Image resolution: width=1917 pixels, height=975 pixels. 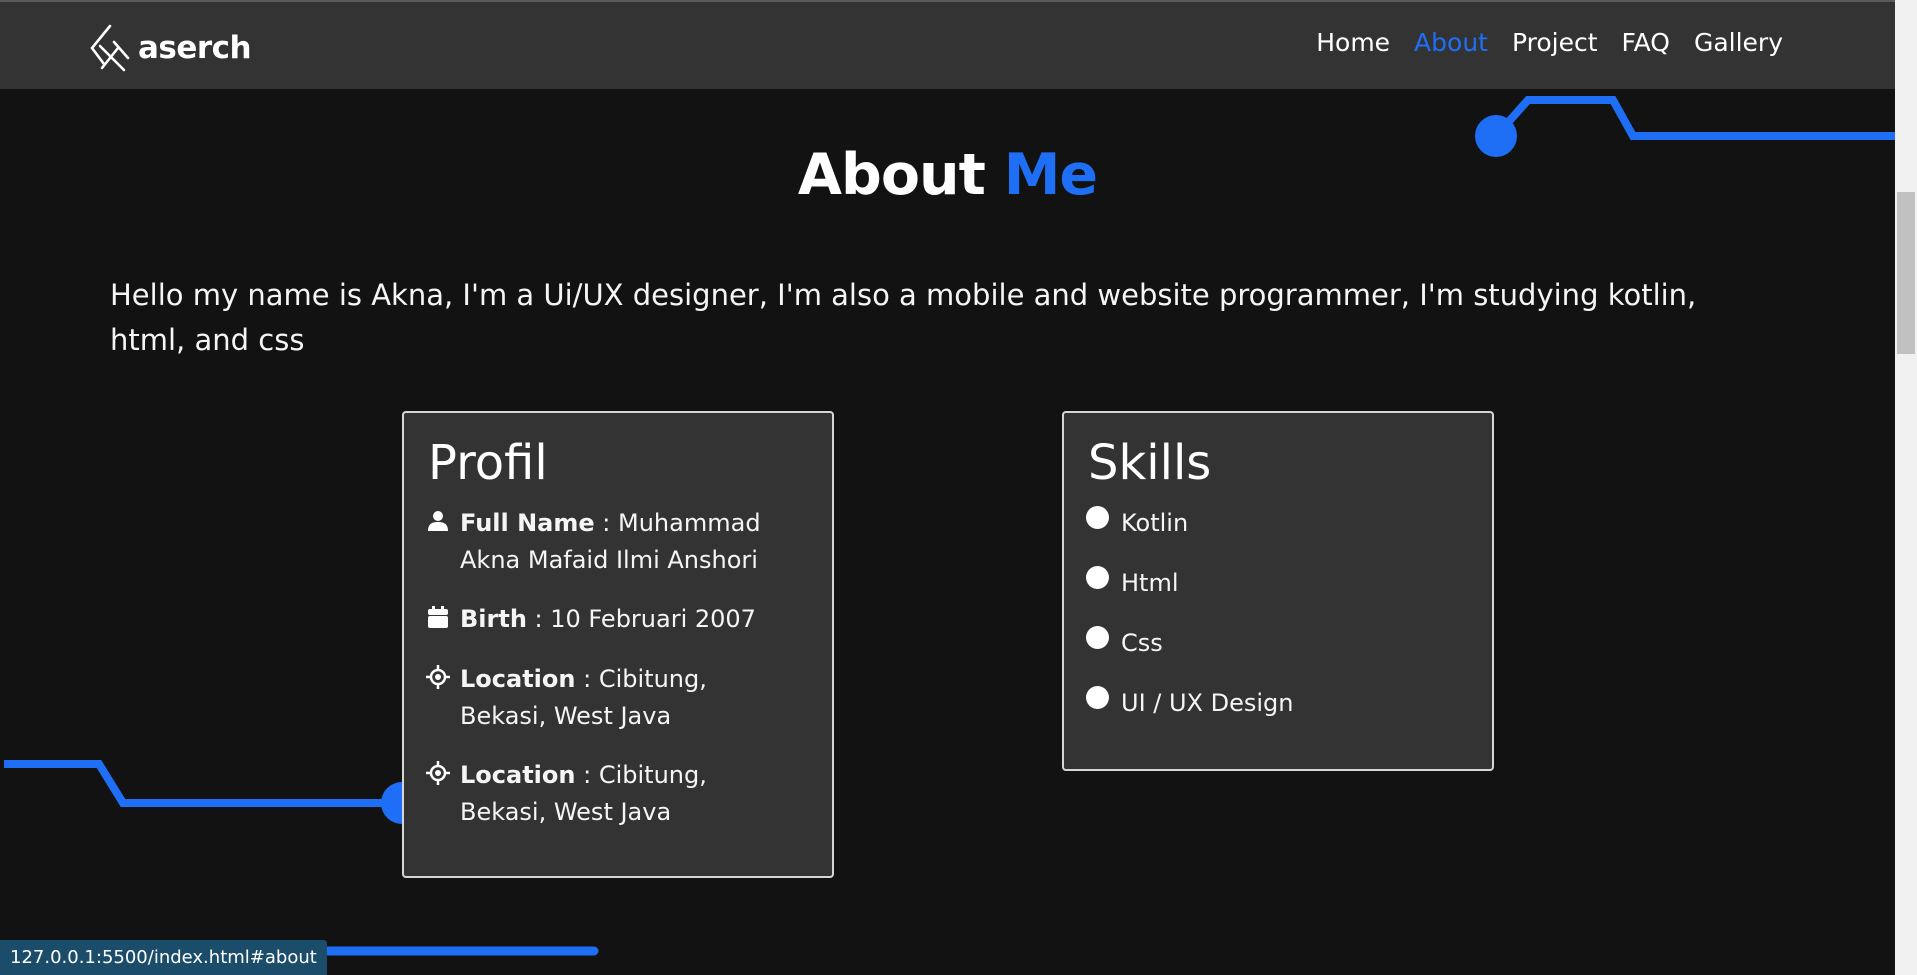 I want to click on nav-project: Project, so click(x=1555, y=42).